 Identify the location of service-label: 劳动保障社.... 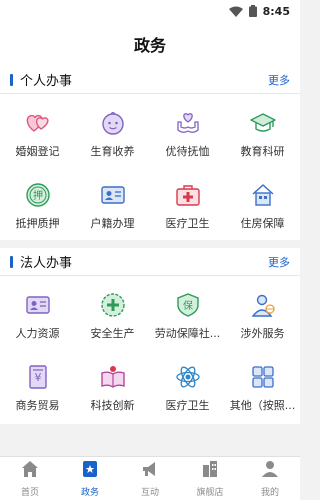
(187, 333).